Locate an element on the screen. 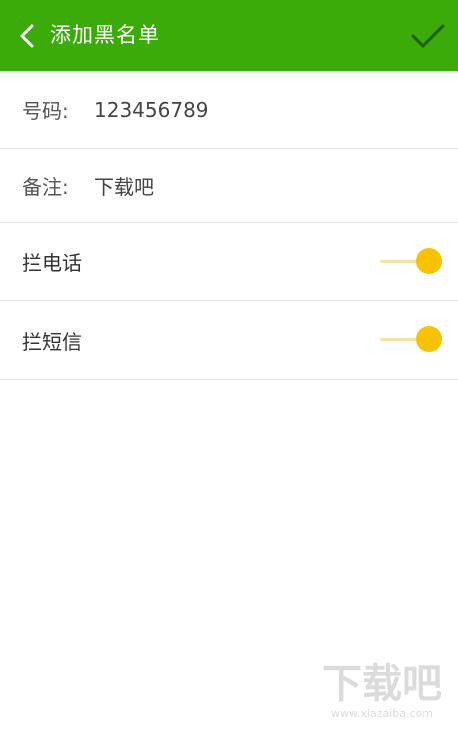 Image resolution: width=458 pixels, height=731 pixels. note-input: 下载吧 is located at coordinates (124, 185).